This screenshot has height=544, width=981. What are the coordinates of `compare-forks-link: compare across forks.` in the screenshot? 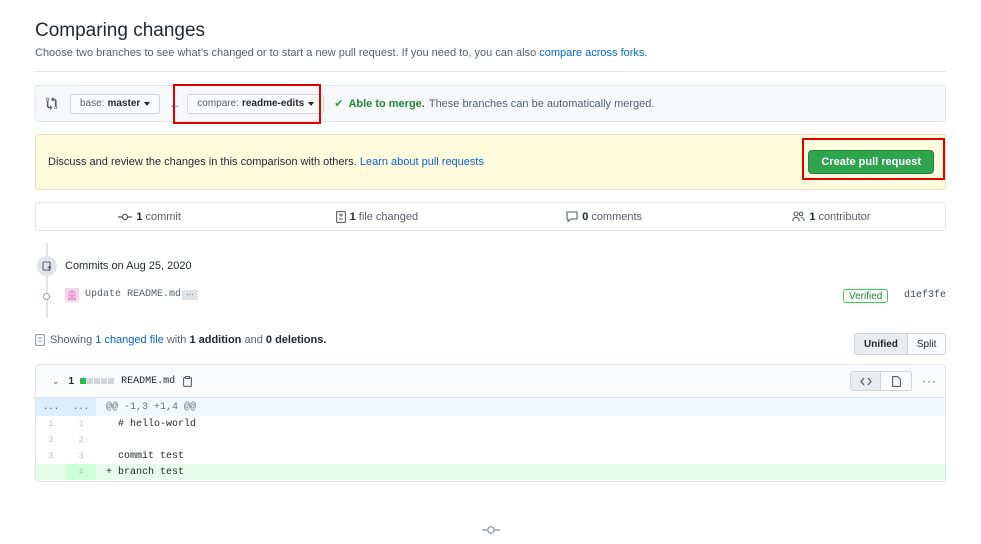 It's located at (593, 53).